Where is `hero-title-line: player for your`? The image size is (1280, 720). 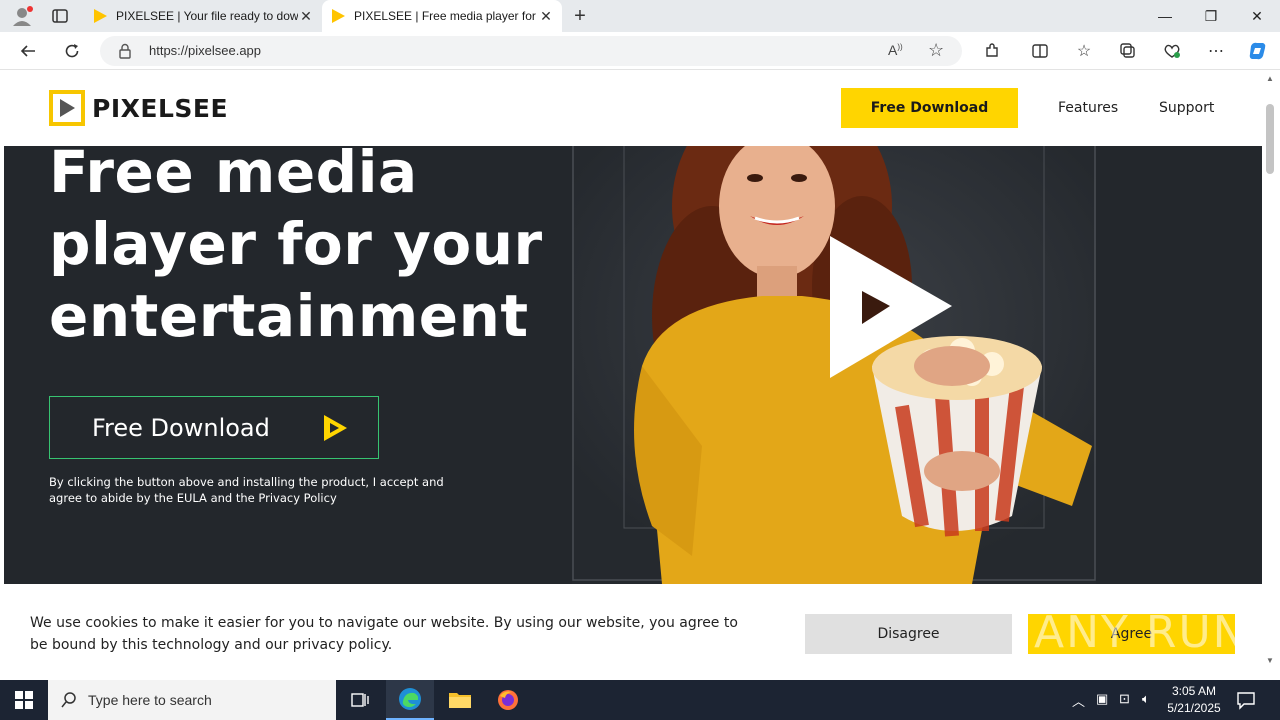 hero-title-line: player for your is located at coordinates (296, 244).